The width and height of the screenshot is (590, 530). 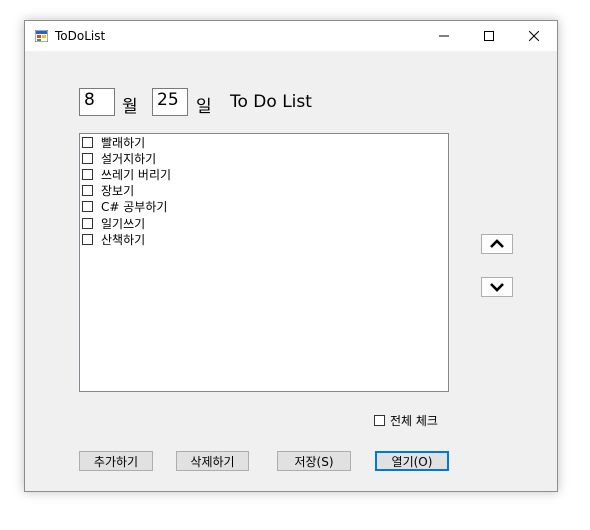 I want to click on item-label: 산책하기, so click(x=123, y=239).